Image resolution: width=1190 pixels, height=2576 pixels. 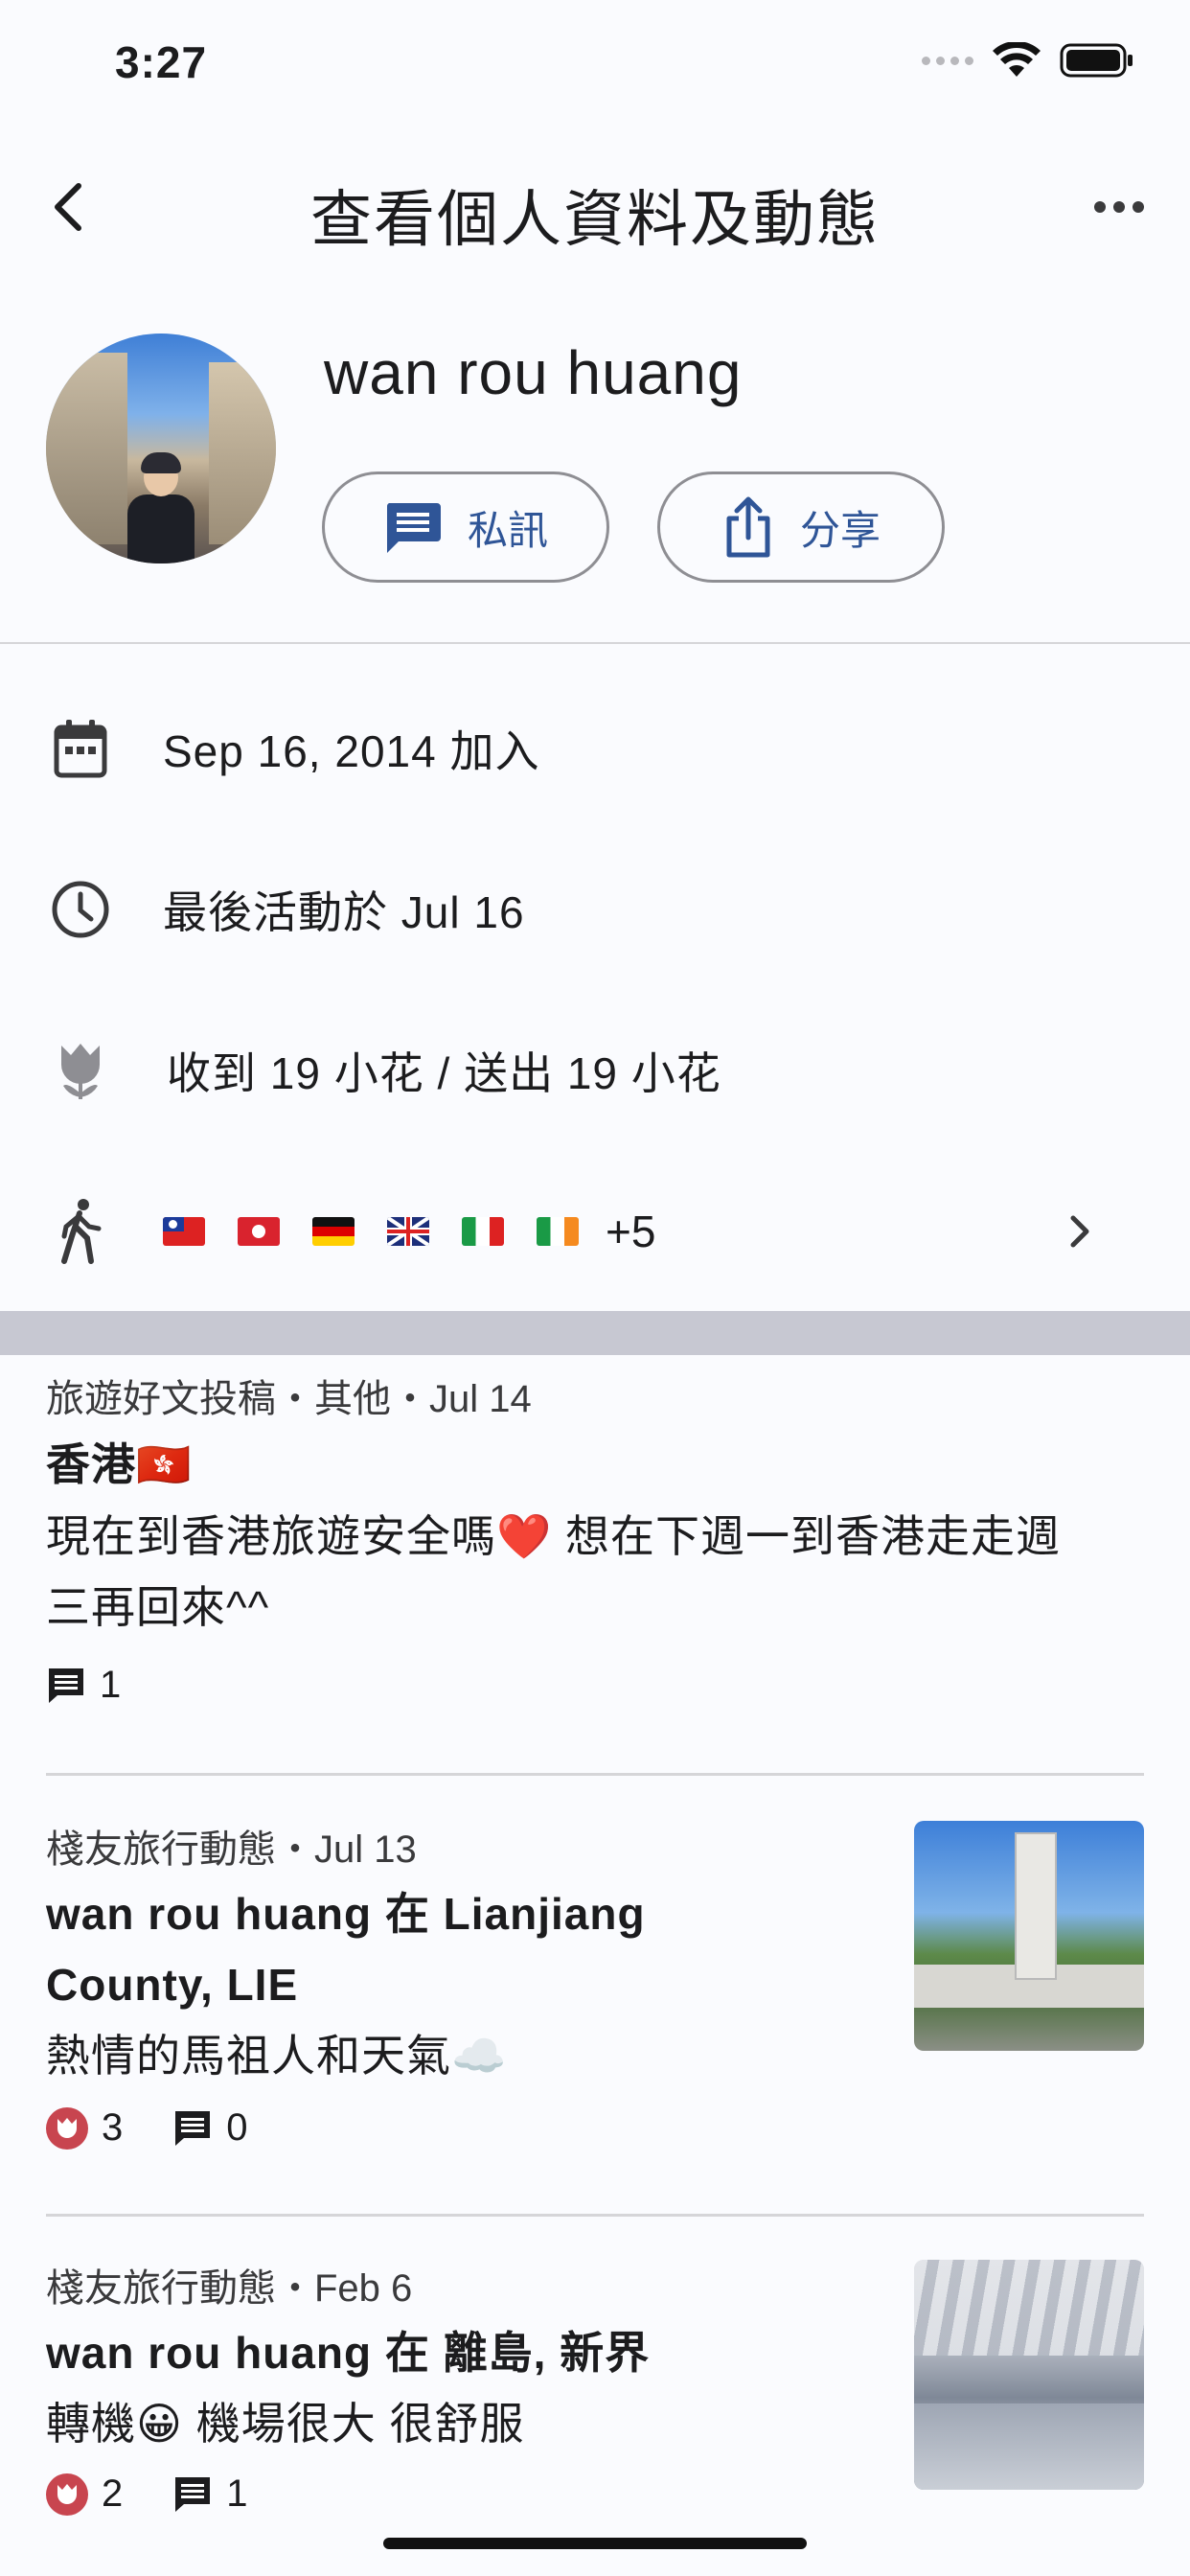 What do you see at coordinates (351, 751) in the screenshot?
I see `joined-date: Sep 16, 2014 加入` at bounding box center [351, 751].